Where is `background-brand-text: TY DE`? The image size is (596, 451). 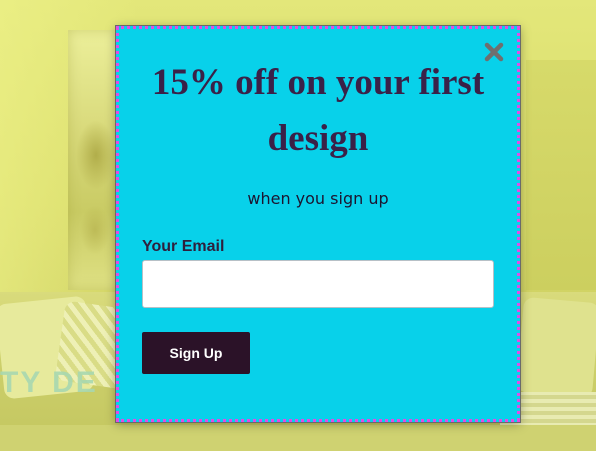
background-brand-text: TY DE is located at coordinates (49, 382).